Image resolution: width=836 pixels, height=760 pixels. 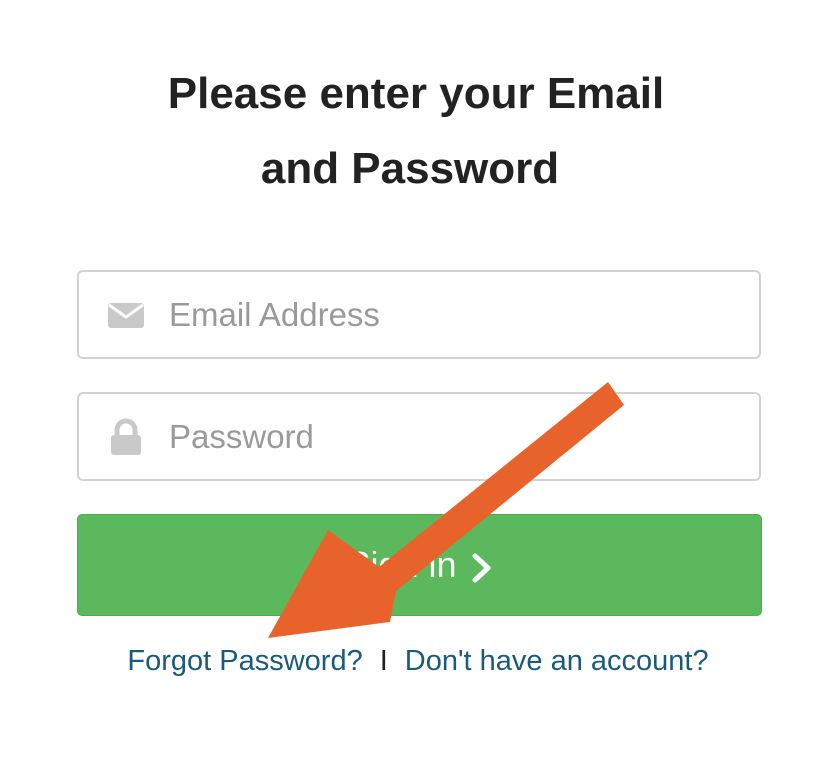 I want to click on link-separator: I, so click(x=383, y=661).